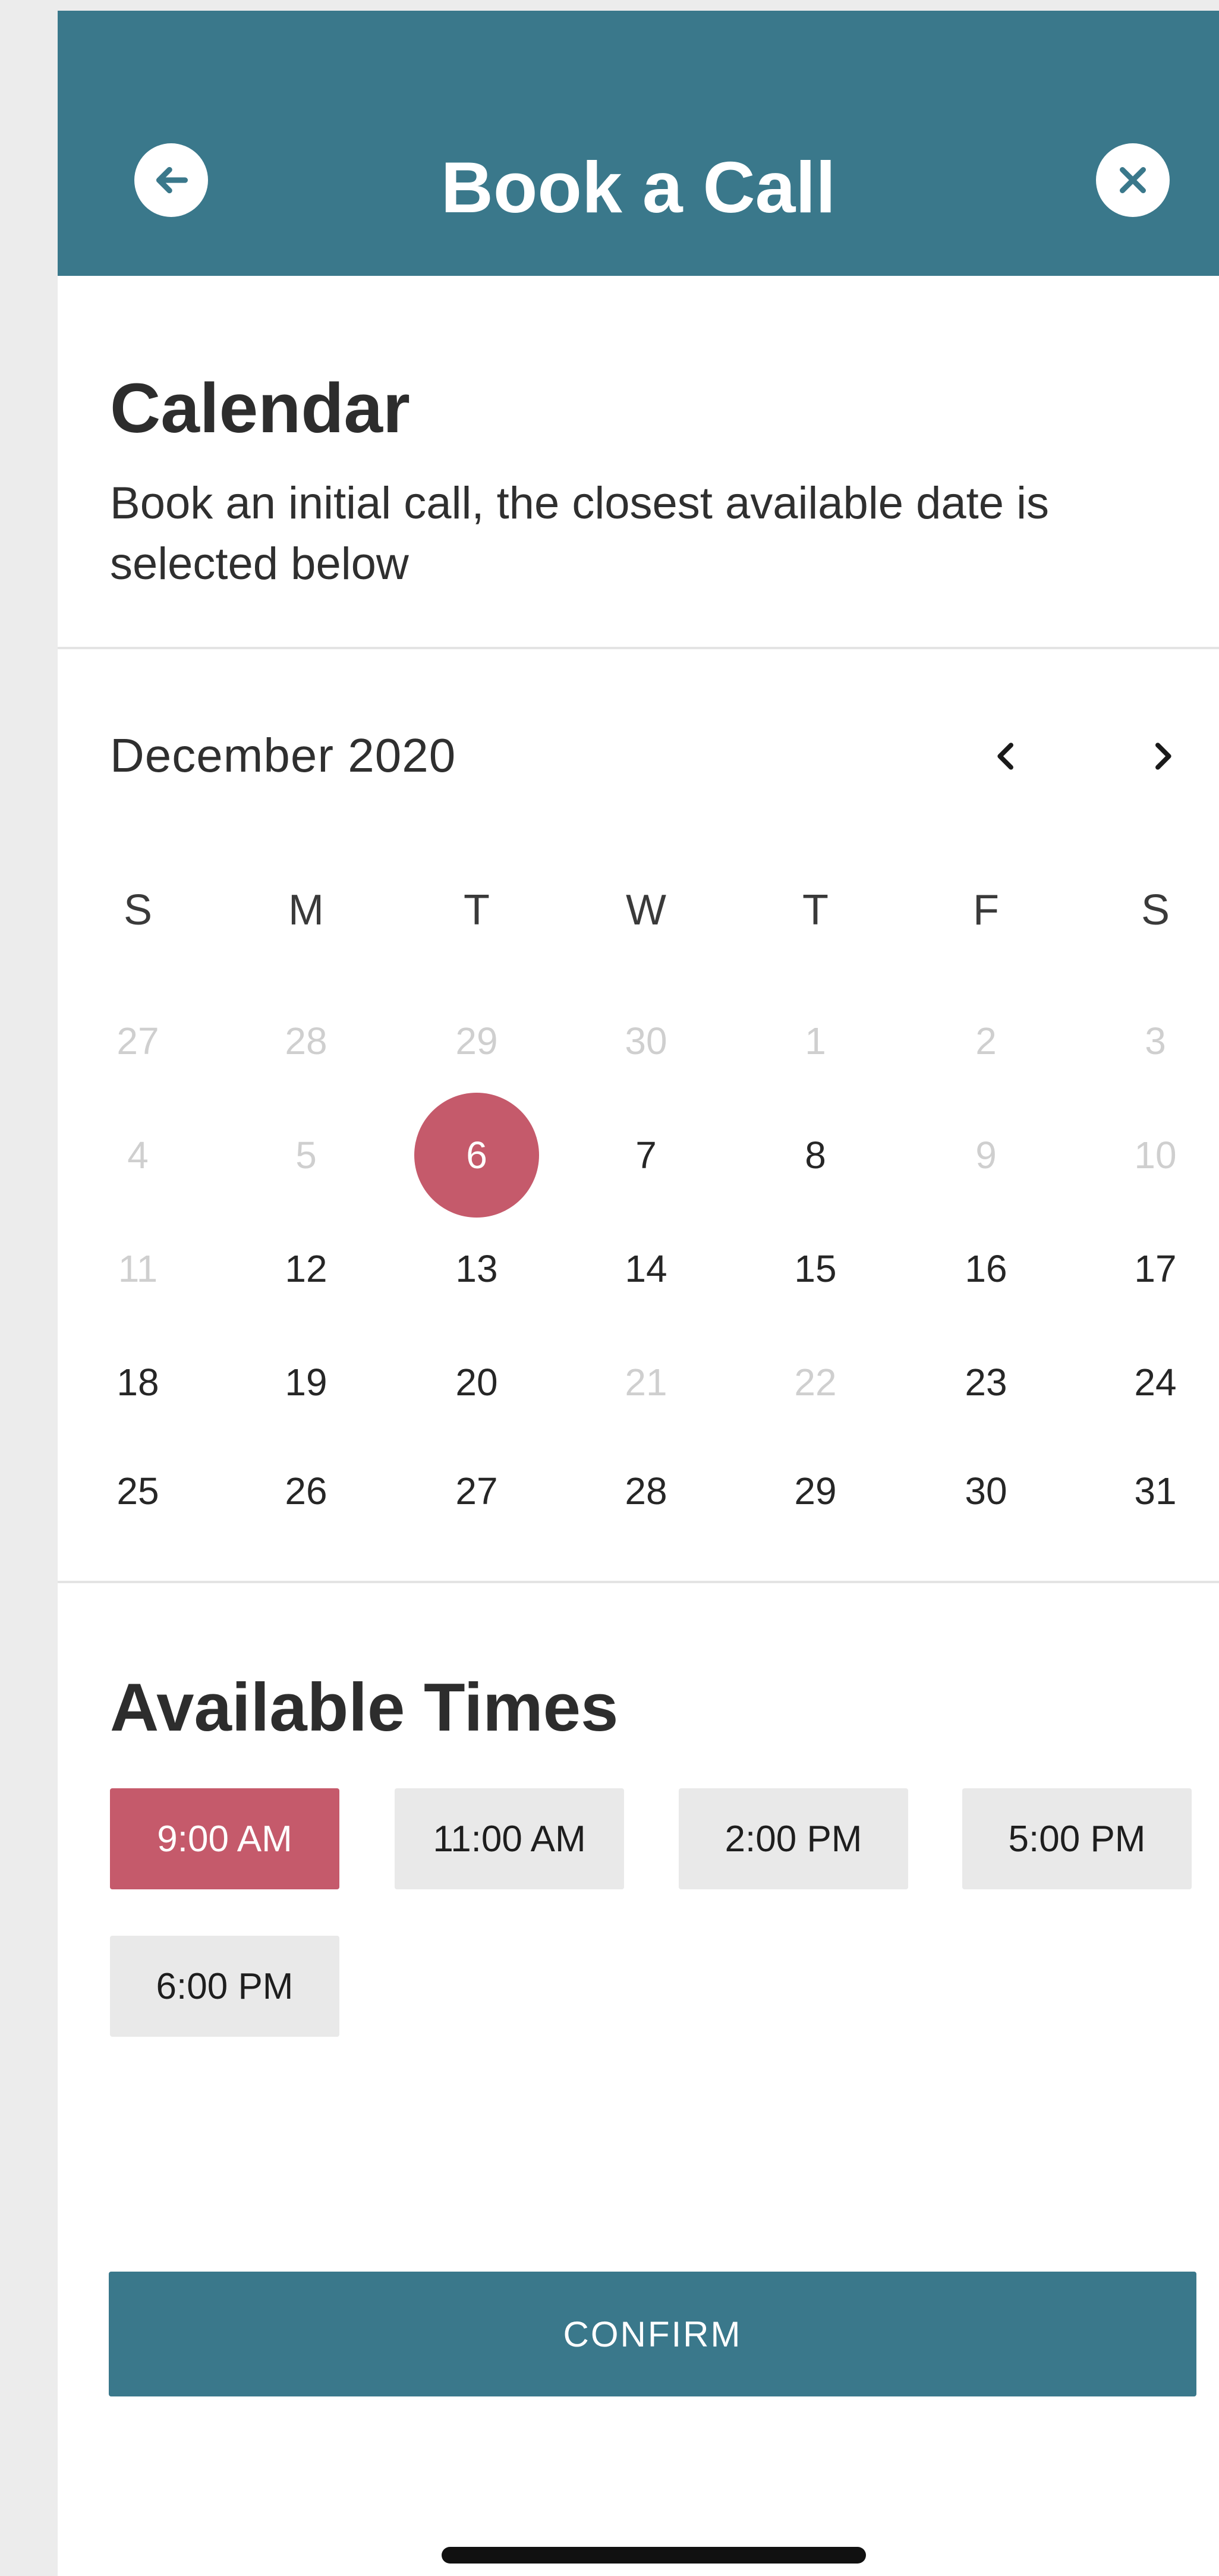 This screenshot has height=2576, width=1219. I want to click on calendar-day: 31, so click(1155, 1491).